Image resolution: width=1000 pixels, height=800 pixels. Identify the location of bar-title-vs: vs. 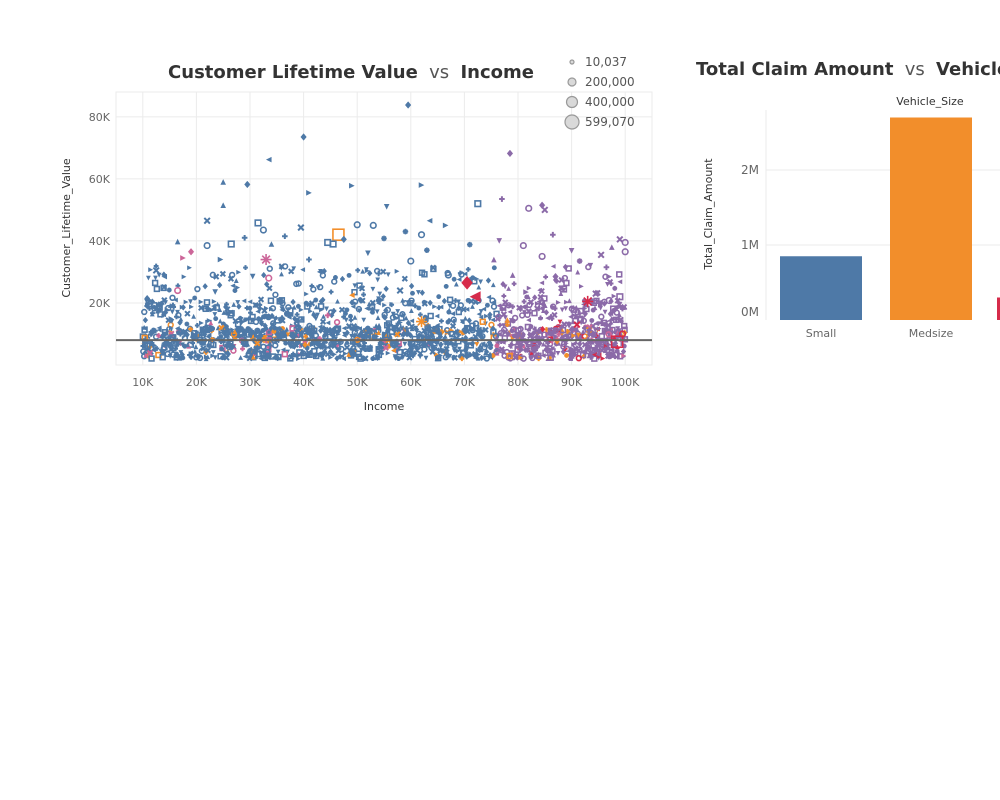
(915, 69).